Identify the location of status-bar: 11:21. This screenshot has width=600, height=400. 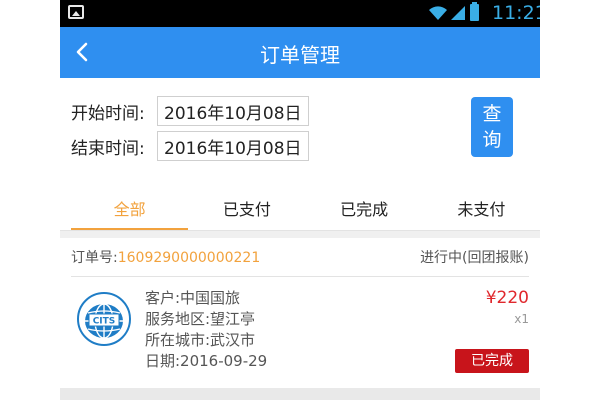
(300, 13).